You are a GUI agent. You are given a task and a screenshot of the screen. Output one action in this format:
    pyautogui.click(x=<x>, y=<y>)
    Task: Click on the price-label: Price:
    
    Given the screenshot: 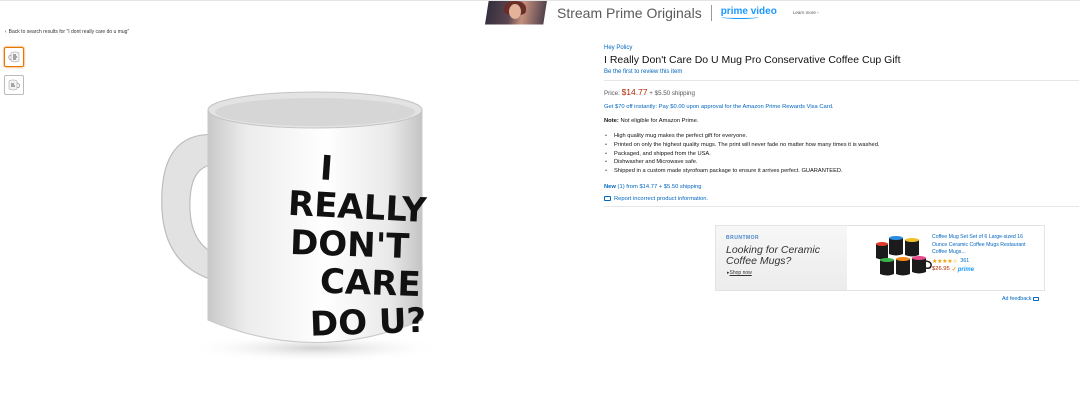 What is the action you would take?
    pyautogui.click(x=612, y=93)
    